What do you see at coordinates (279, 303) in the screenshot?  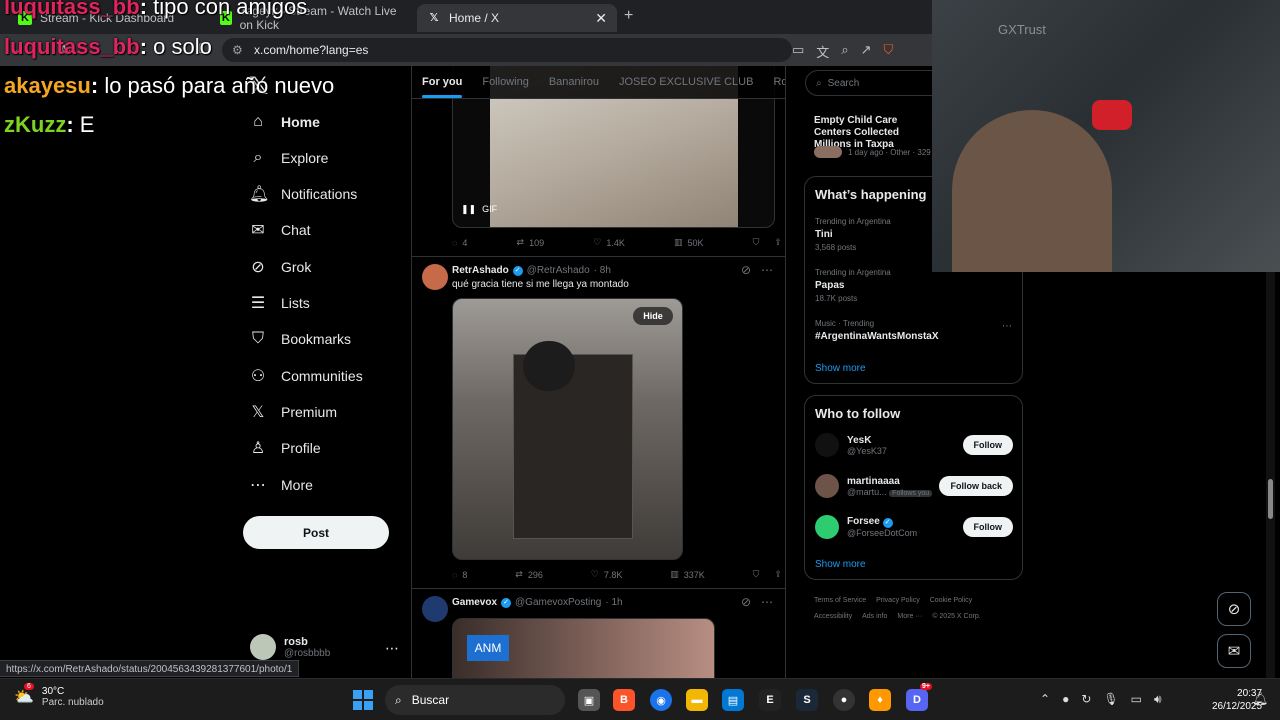 I see `nav-lists: ☰ Lists` at bounding box center [279, 303].